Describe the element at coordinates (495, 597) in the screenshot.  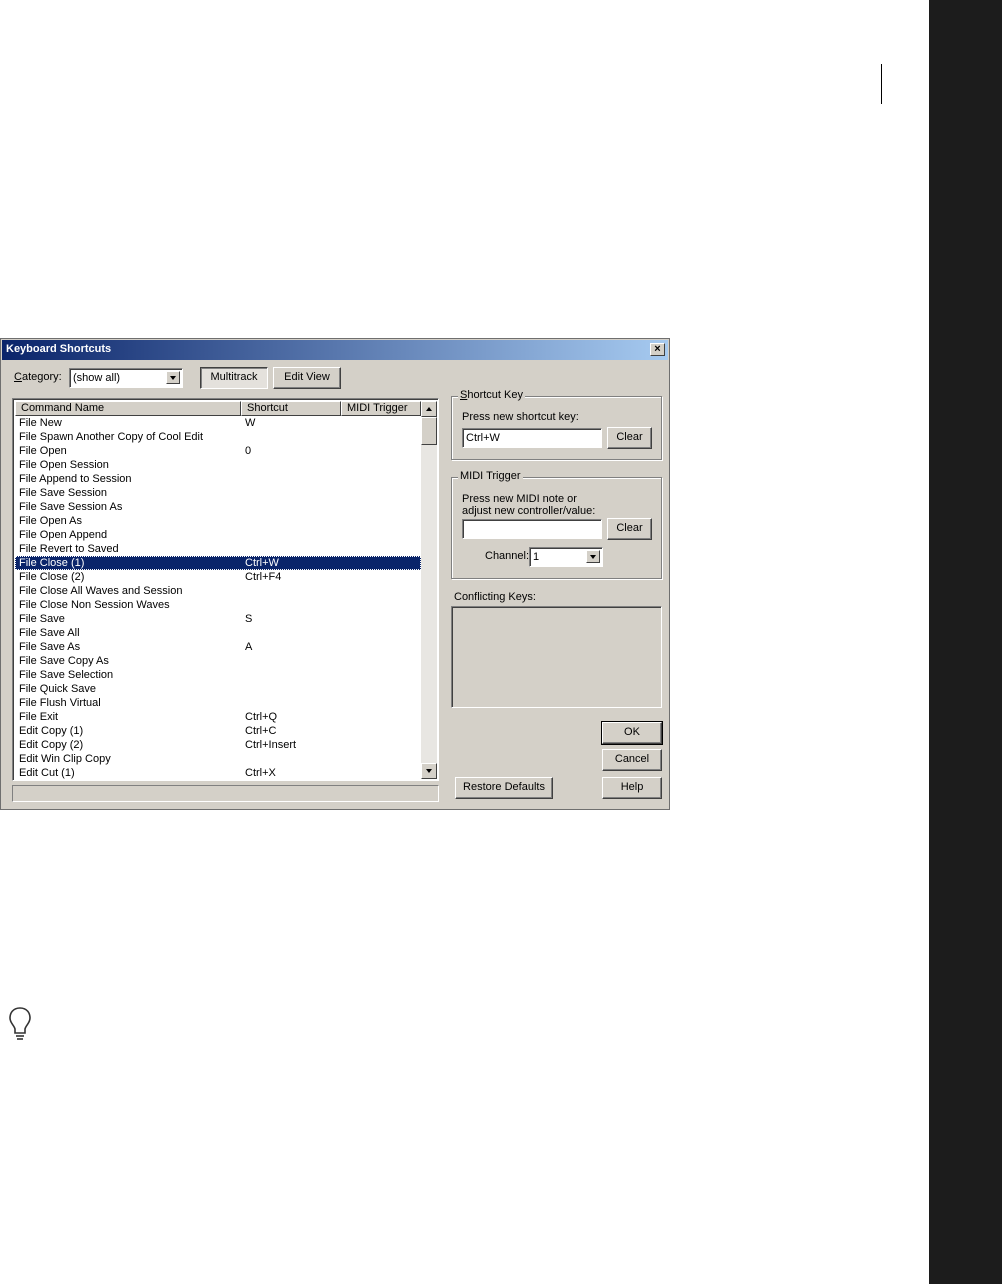
I see `conflicting-keys-label: Conflicting Keys:` at that location.